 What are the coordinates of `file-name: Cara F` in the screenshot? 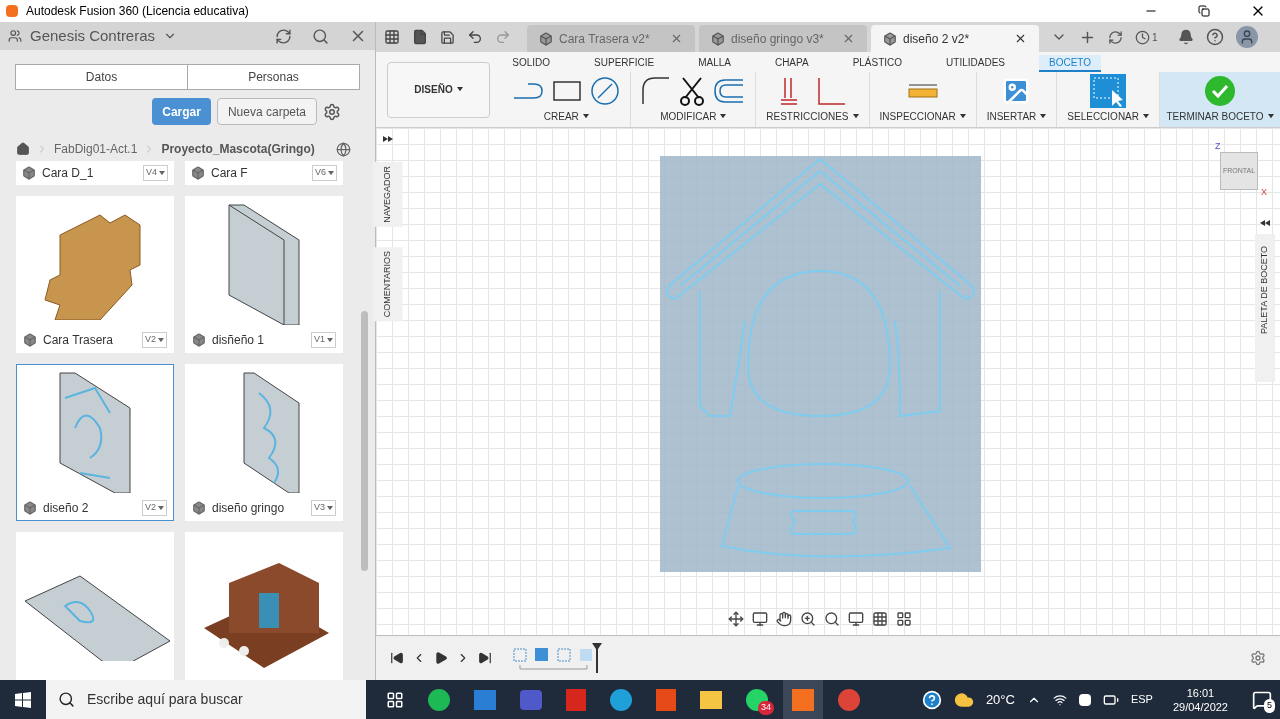 It's located at (258, 173).